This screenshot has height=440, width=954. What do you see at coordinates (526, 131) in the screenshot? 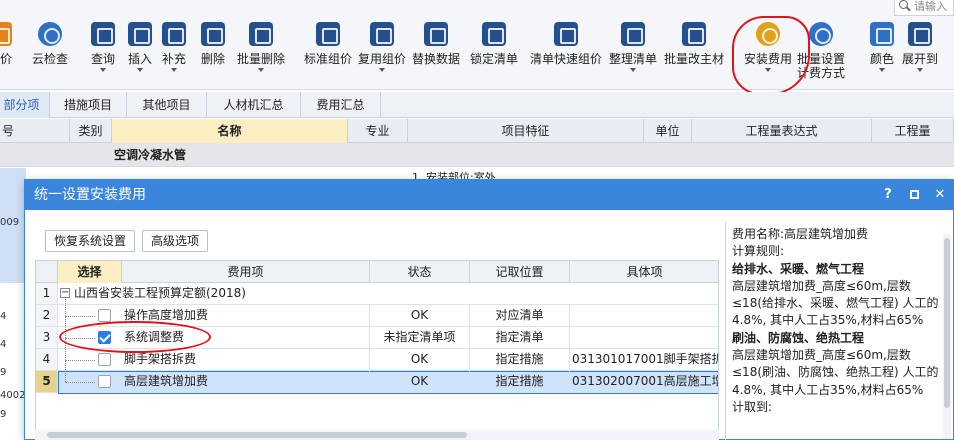
I see `column-header: 项目特征` at bounding box center [526, 131].